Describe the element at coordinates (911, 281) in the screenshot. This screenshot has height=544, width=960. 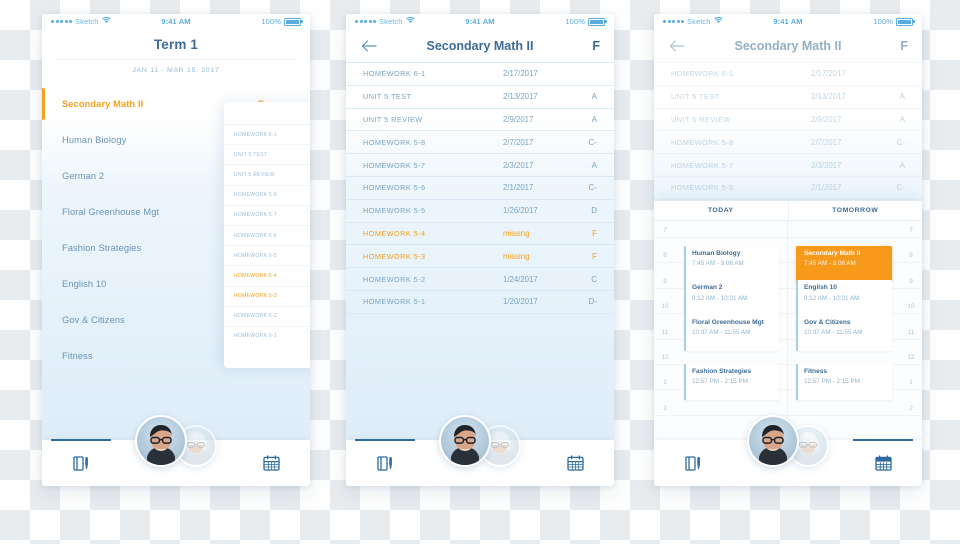
I see `hour-label: 9` at that location.